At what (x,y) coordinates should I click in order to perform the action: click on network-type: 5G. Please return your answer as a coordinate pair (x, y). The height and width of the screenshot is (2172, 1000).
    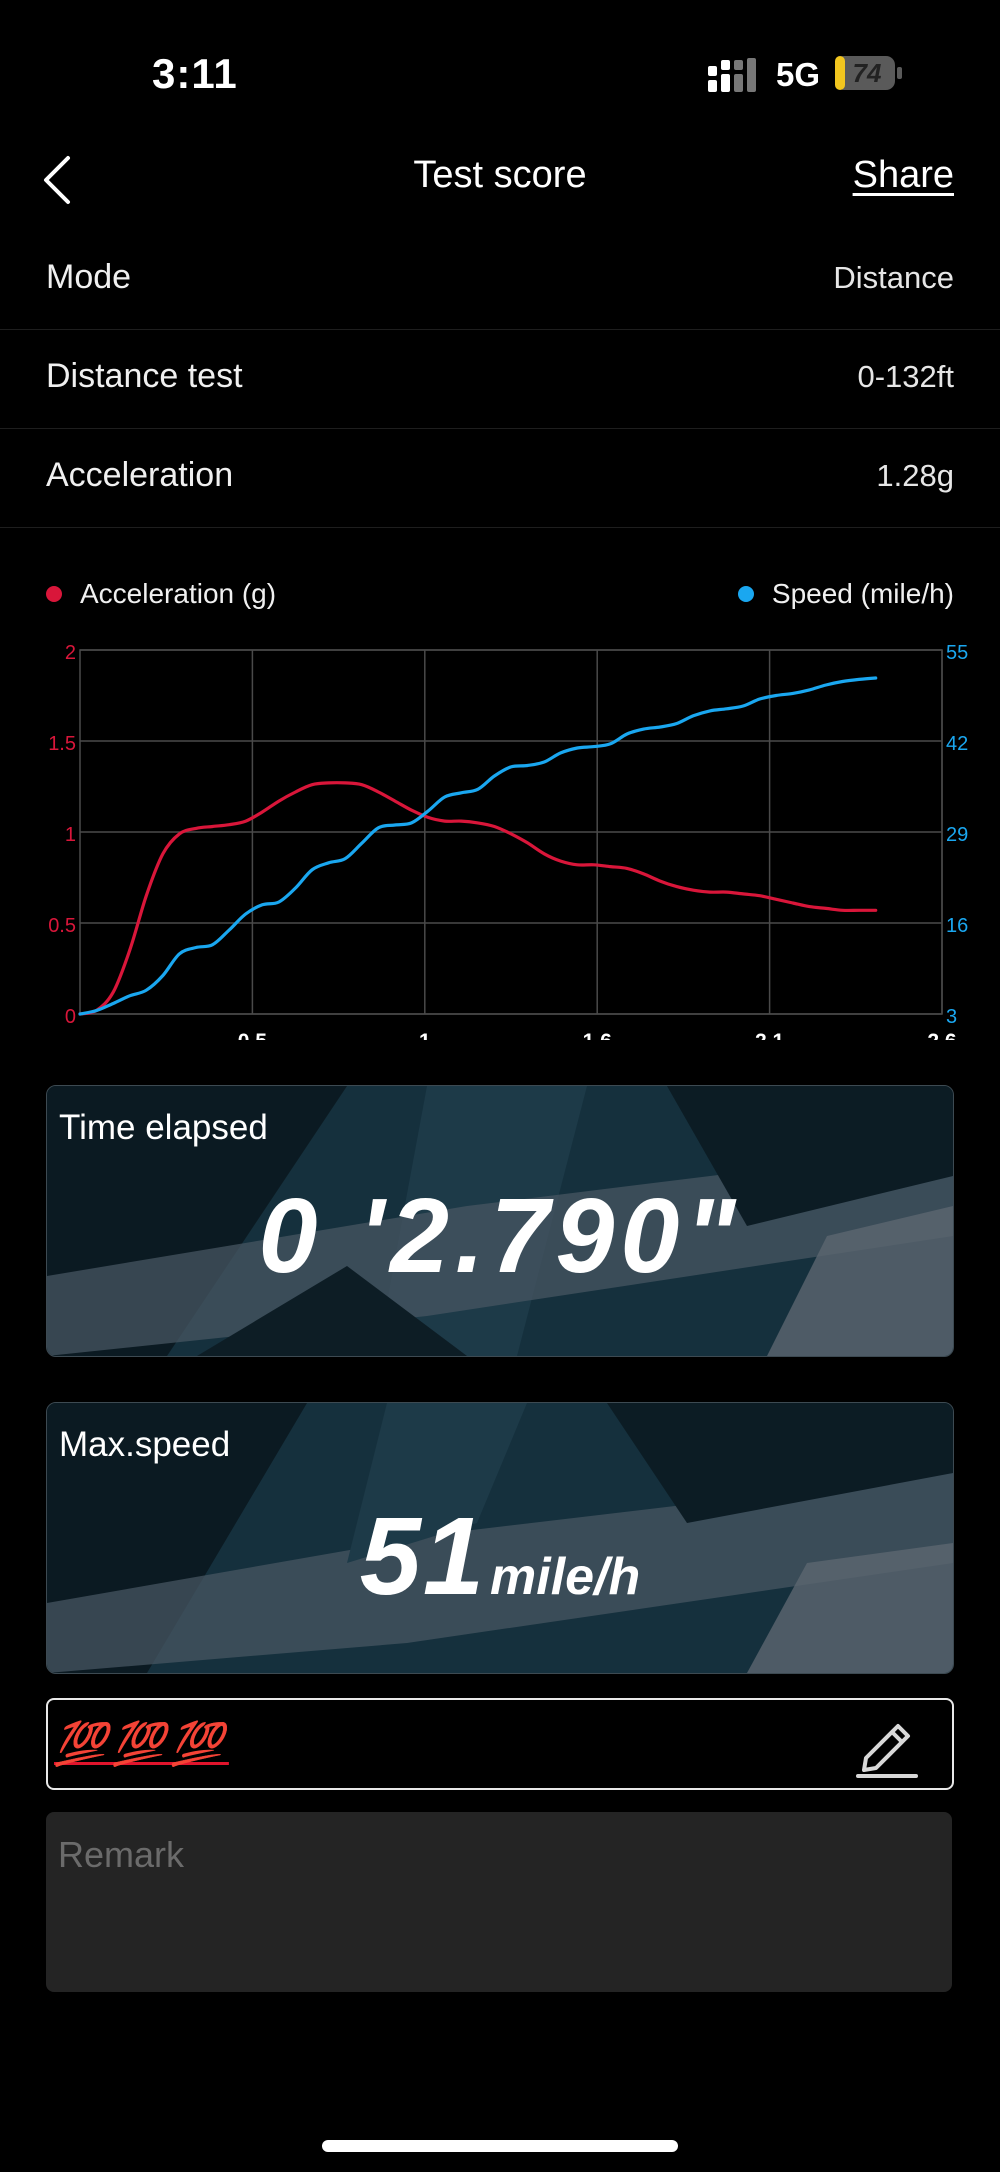
    Looking at the image, I should click on (798, 74).